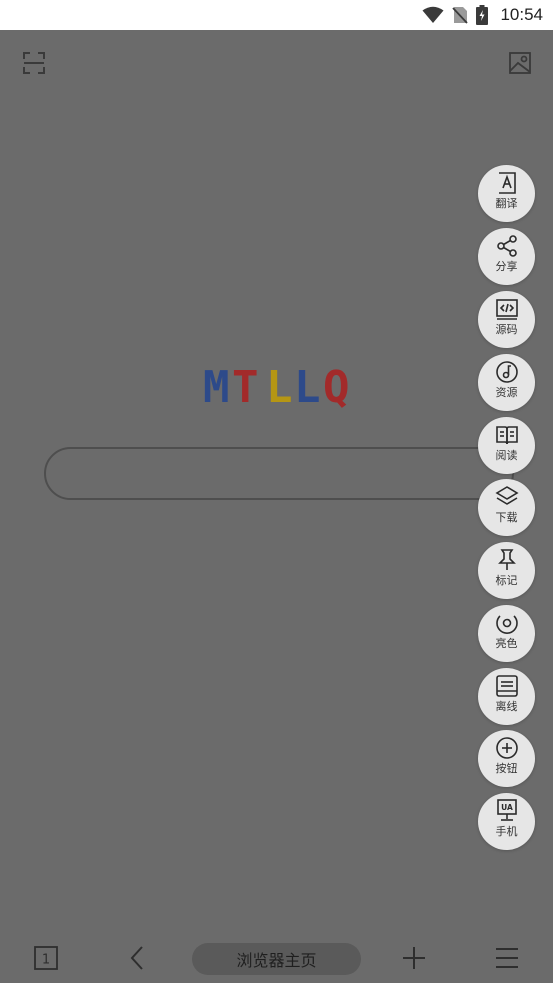 This screenshot has height=983, width=553. What do you see at coordinates (279, 473) in the screenshot?
I see `search-input` at bounding box center [279, 473].